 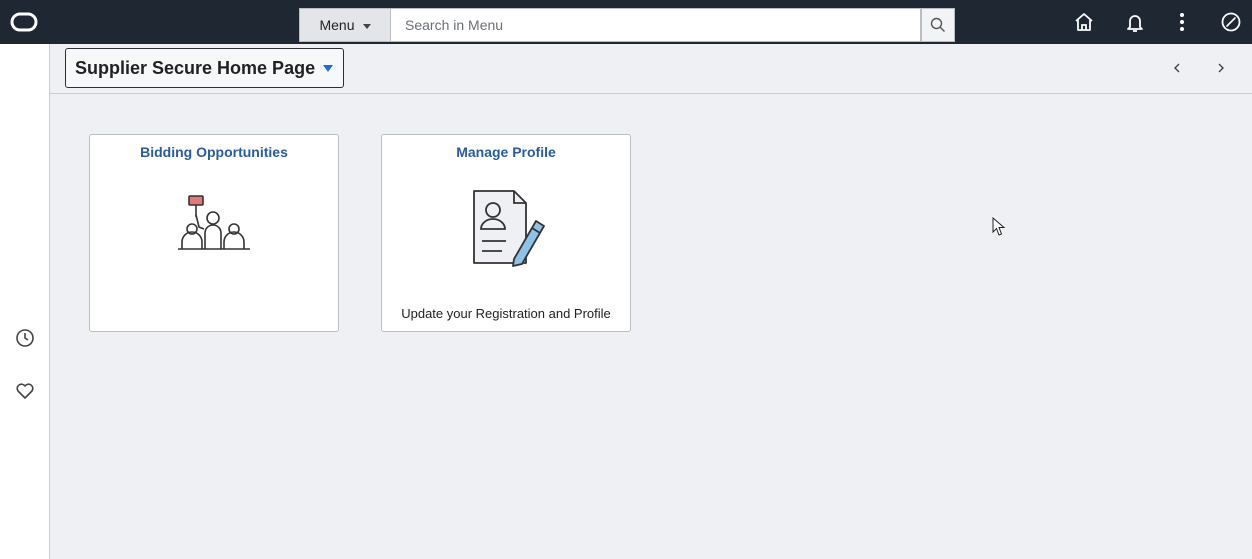 I want to click on search-button, so click(x=938, y=25).